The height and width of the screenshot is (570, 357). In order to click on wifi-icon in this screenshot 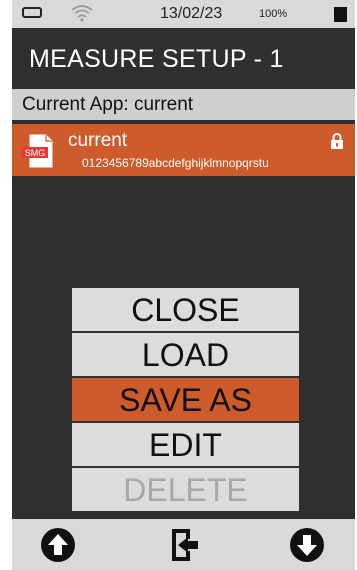, I will do `click(82, 13)`.